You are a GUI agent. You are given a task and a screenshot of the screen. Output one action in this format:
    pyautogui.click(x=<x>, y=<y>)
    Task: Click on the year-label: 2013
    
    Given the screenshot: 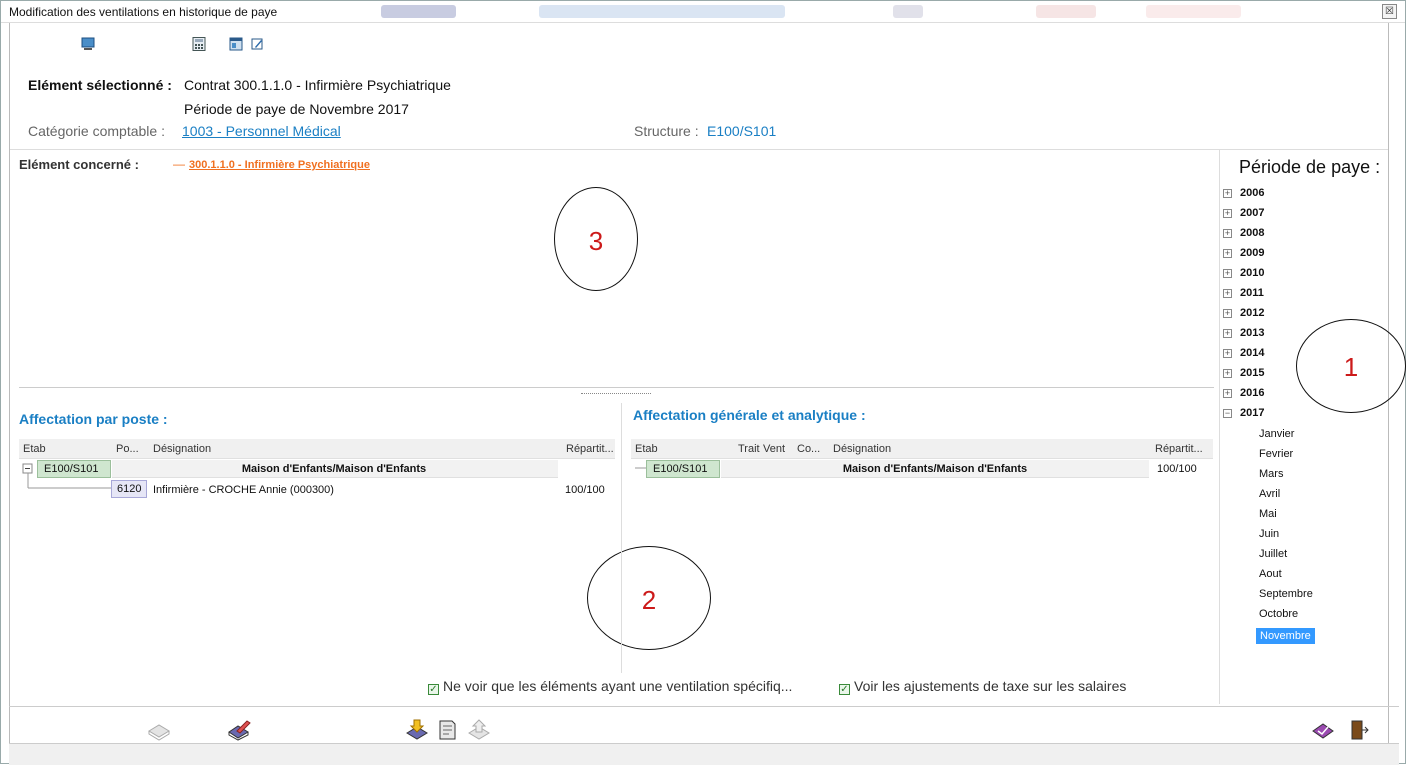 What is the action you would take?
    pyautogui.click(x=1252, y=333)
    